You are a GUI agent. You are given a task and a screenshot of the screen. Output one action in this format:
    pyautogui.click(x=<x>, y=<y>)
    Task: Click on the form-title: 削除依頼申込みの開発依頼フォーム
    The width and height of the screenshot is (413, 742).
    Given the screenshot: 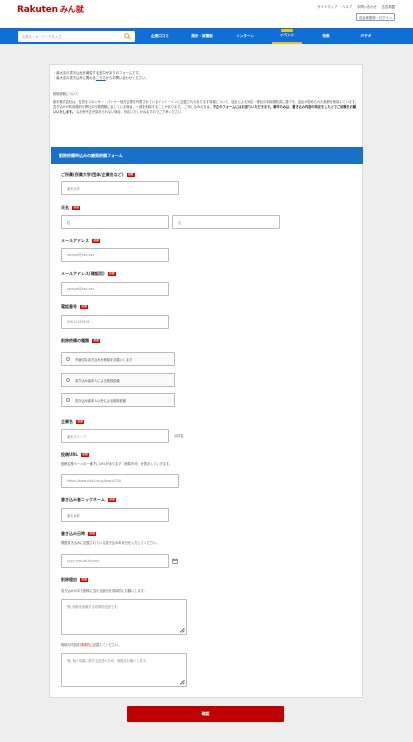 What is the action you would take?
    pyautogui.click(x=207, y=155)
    